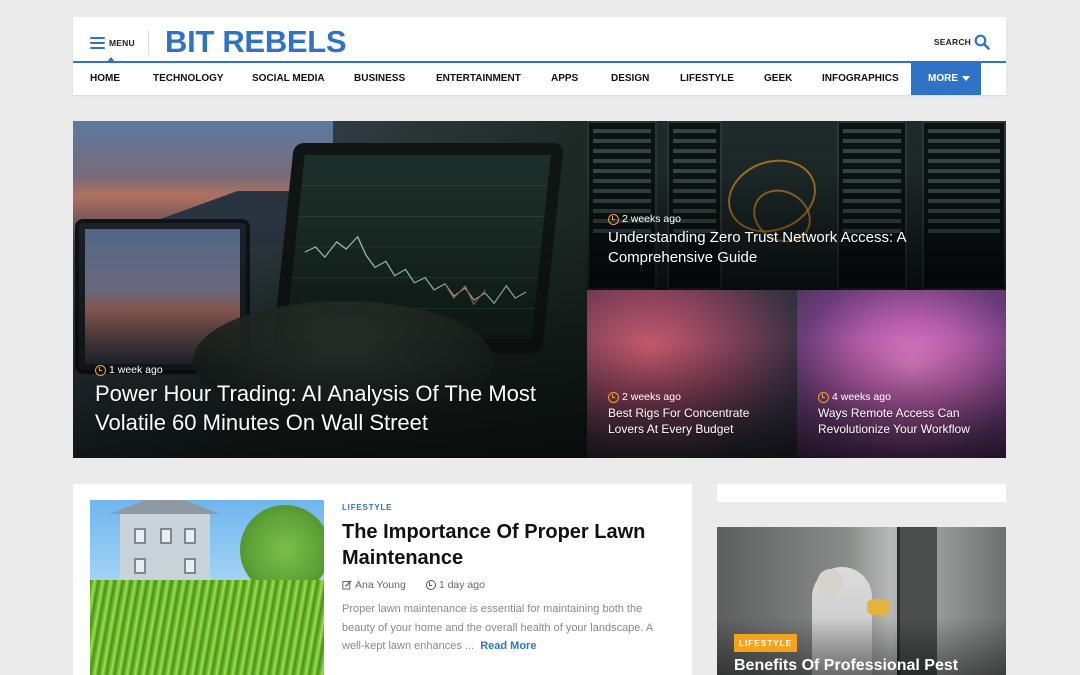  I want to click on post-title-line-2: Volatile 60 Minutes On Wall Street, so click(315, 422).